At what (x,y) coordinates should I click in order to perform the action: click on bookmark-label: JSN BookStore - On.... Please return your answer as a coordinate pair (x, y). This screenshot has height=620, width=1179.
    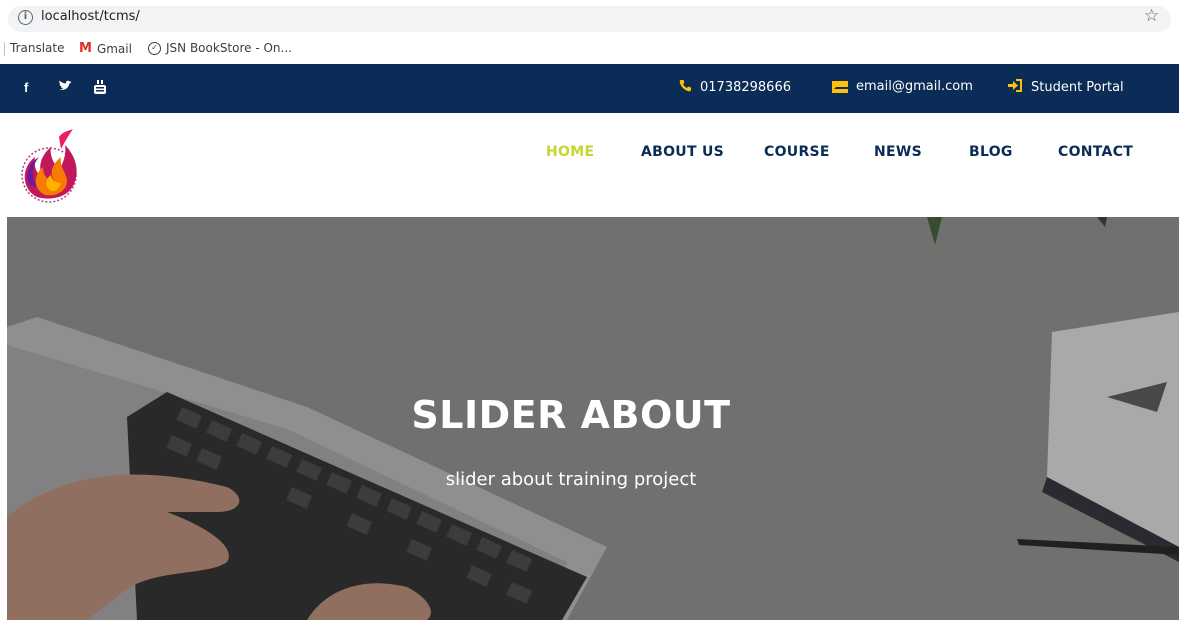
    Looking at the image, I should click on (229, 48).